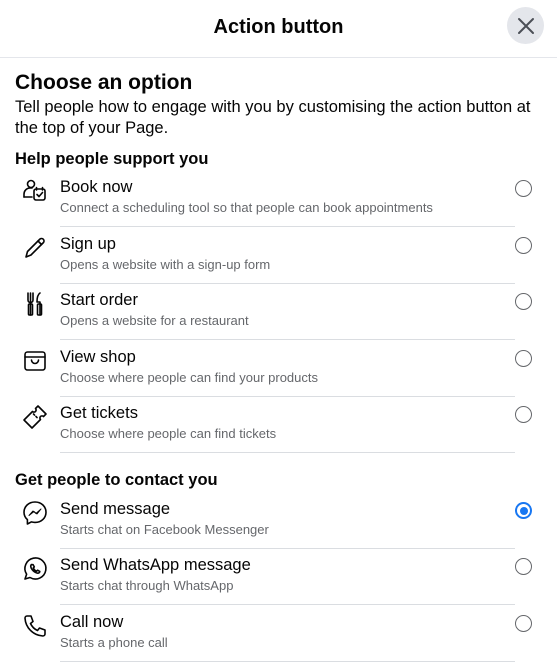 Image resolution: width=557 pixels, height=670 pixels. What do you see at coordinates (35, 417) in the screenshot?
I see `ticket-icon` at bounding box center [35, 417].